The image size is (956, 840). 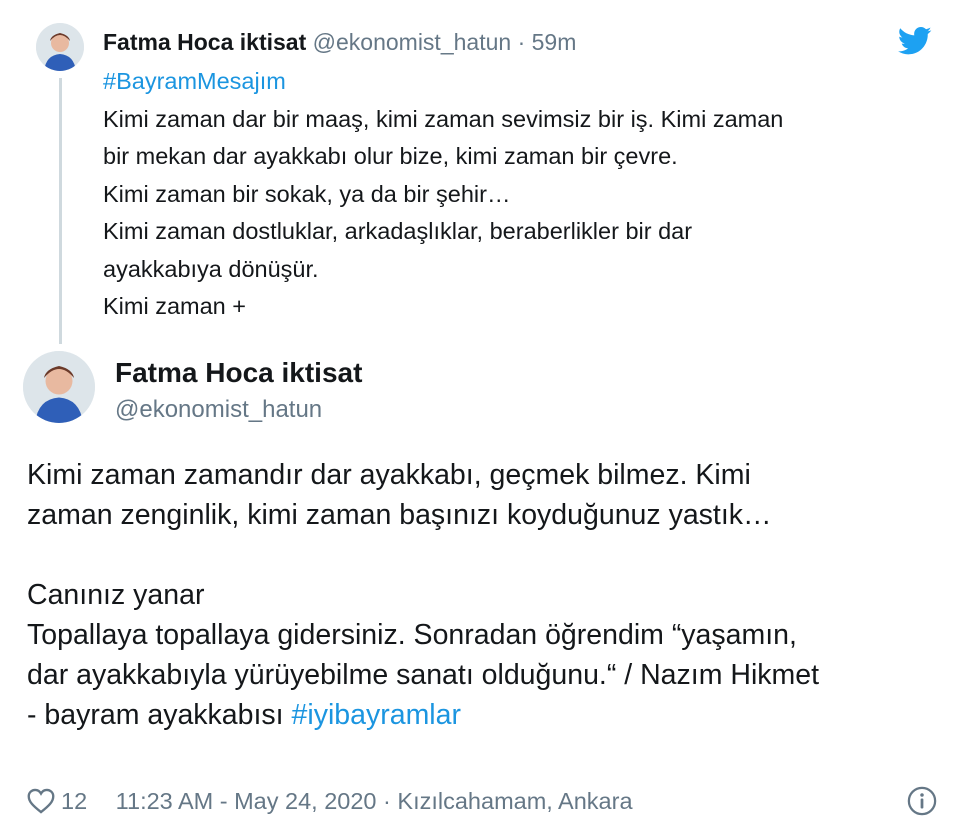 I want to click on reply-tweet-time: 59m, so click(x=554, y=42).